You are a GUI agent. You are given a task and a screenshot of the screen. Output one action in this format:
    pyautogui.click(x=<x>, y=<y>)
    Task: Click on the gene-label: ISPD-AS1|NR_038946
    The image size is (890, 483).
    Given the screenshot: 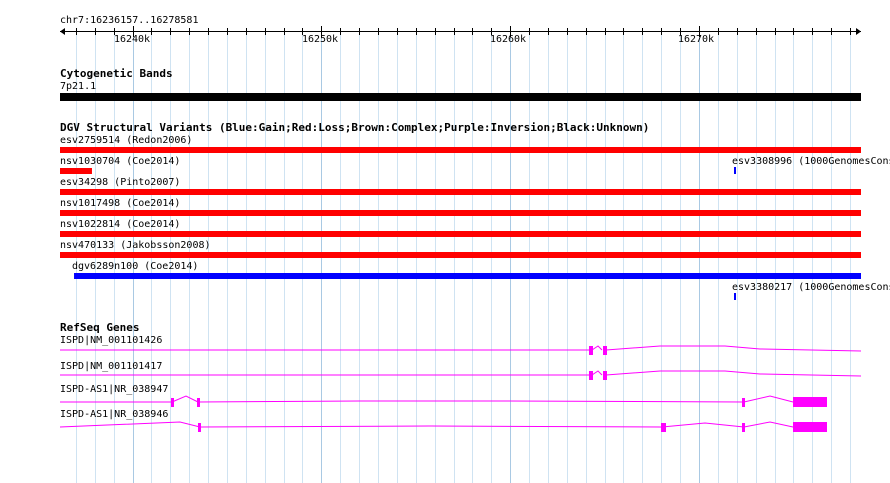 What is the action you would take?
    pyautogui.click(x=114, y=414)
    